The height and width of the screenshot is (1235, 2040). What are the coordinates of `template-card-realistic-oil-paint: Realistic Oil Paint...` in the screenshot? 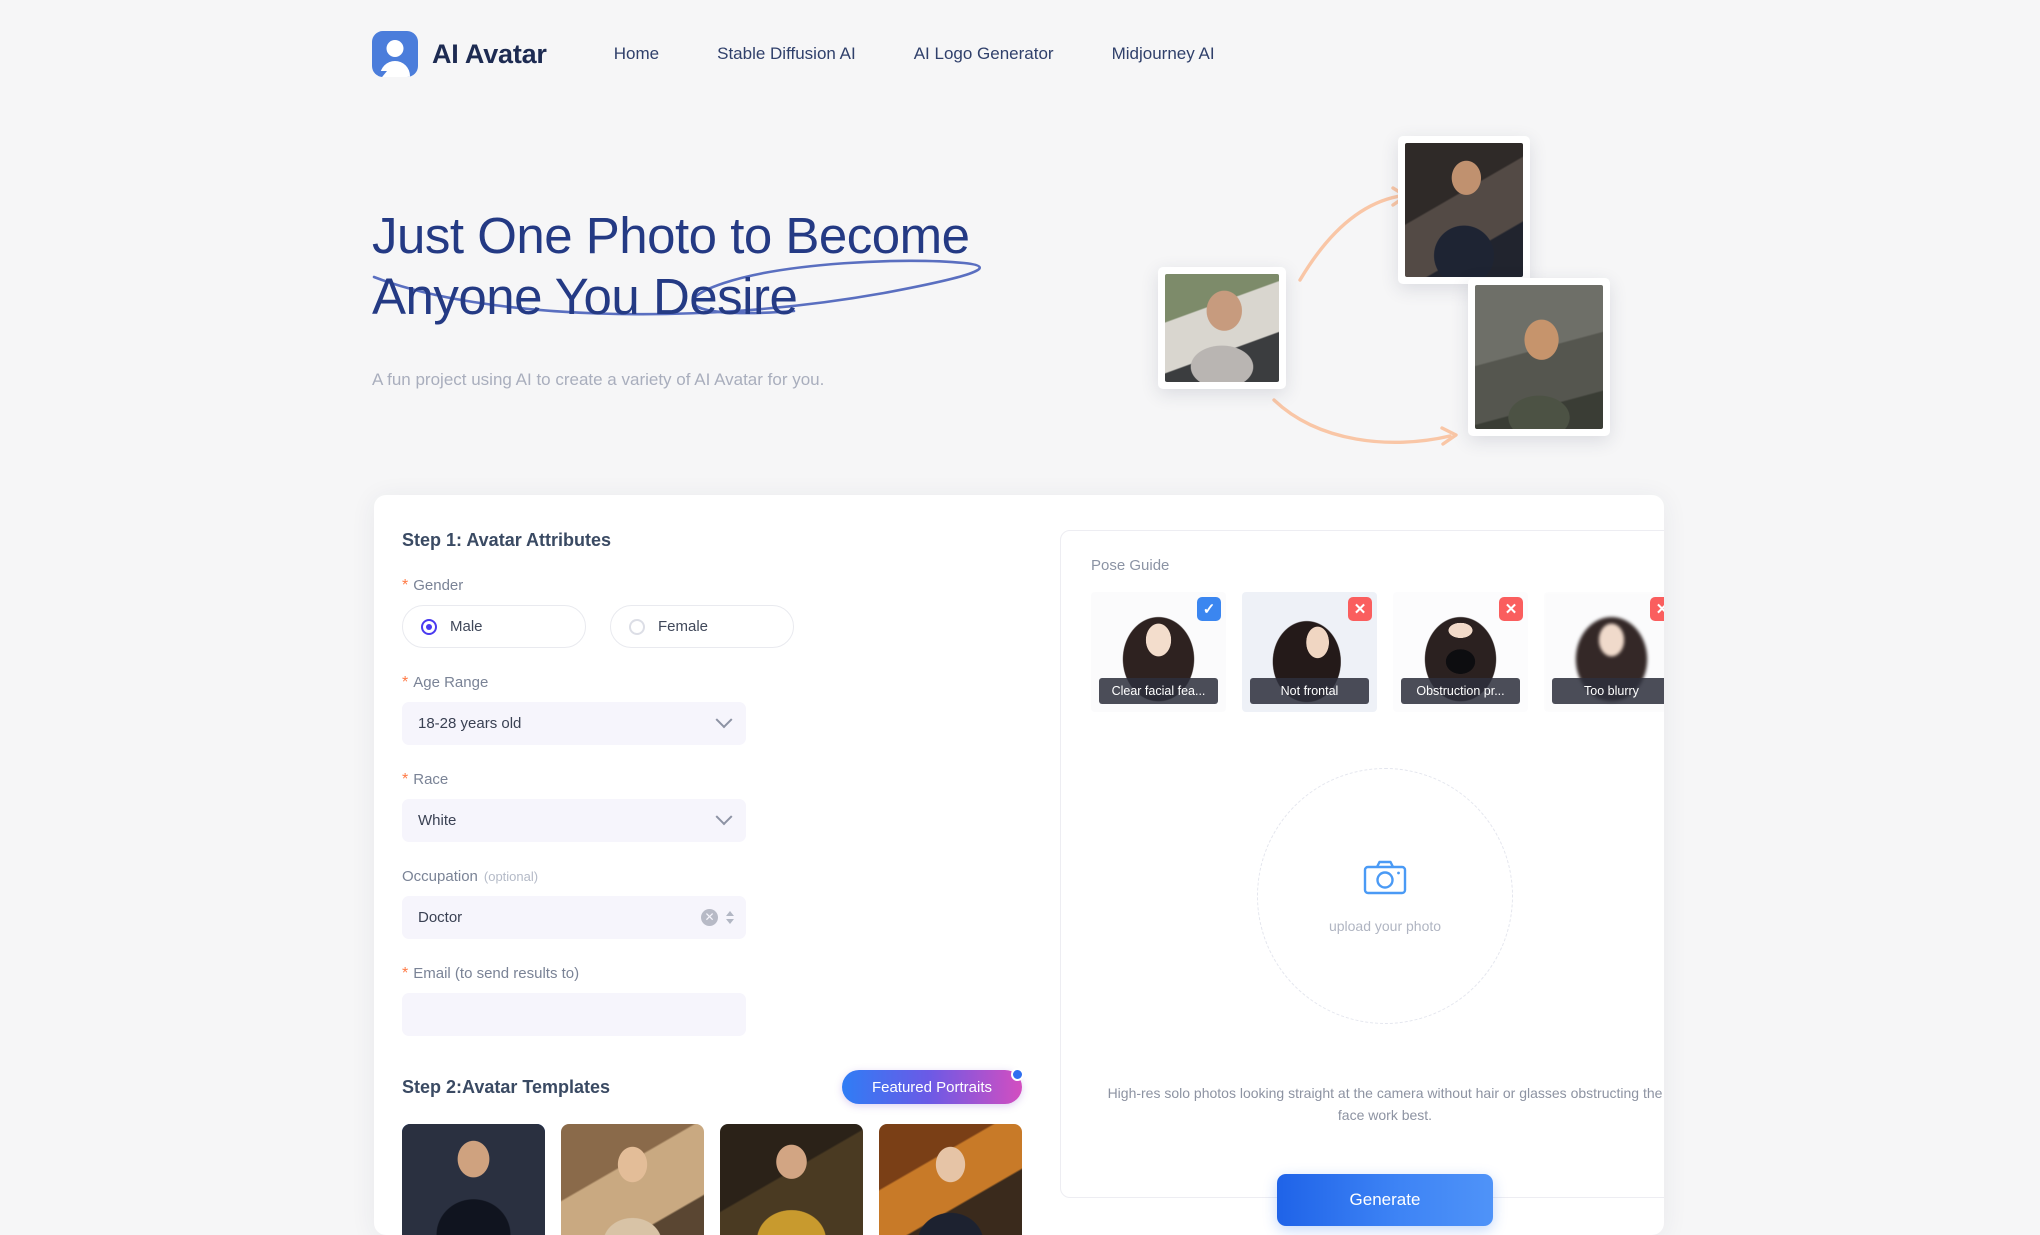 It's located at (950, 1179).